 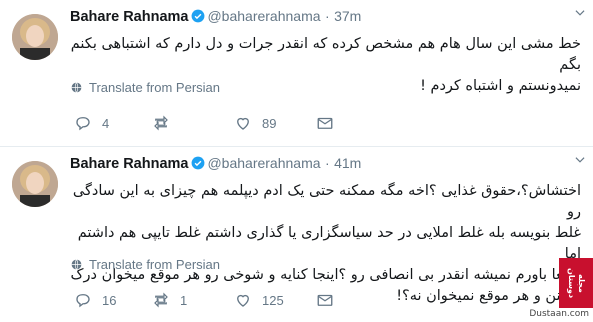 I want to click on watermark: Dustaan.com, so click(x=559, y=314).